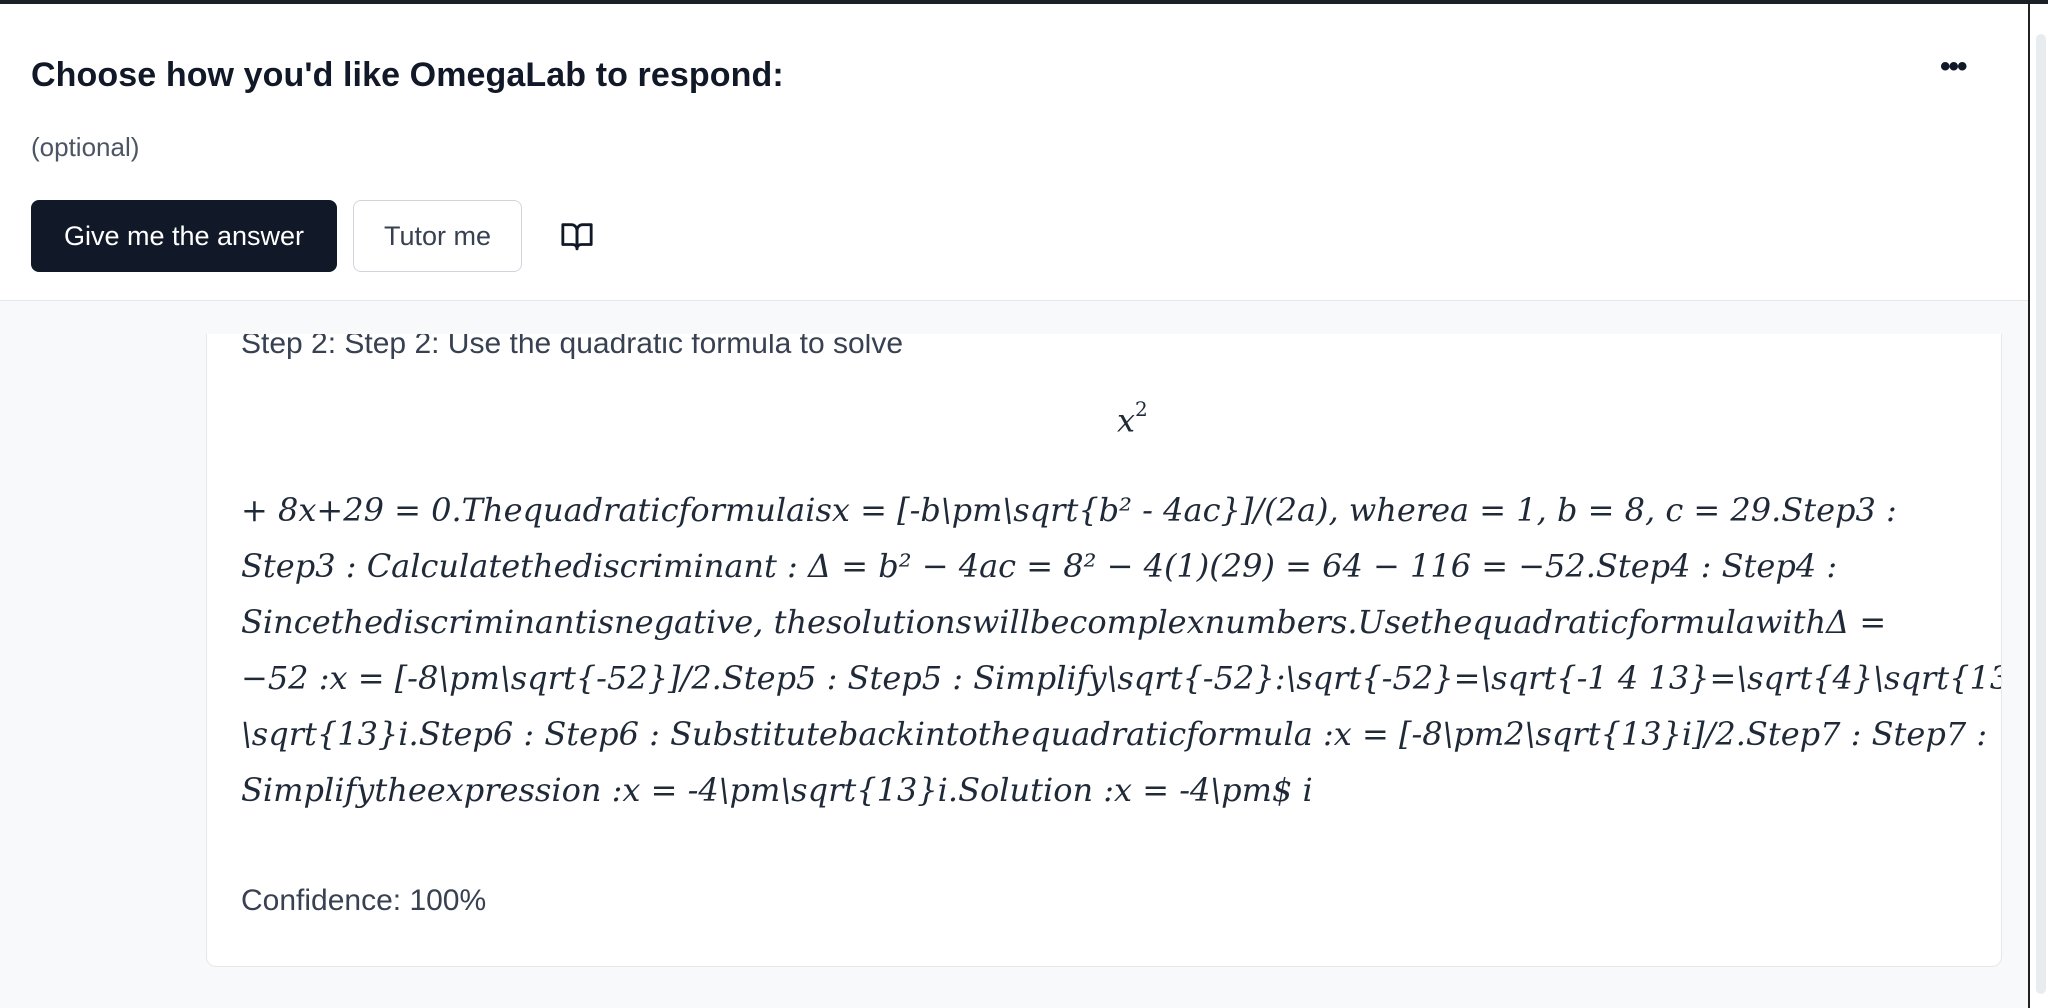 This screenshot has width=2048, height=1008. What do you see at coordinates (184, 236) in the screenshot?
I see `give-answer-button: Give me the answer` at bounding box center [184, 236].